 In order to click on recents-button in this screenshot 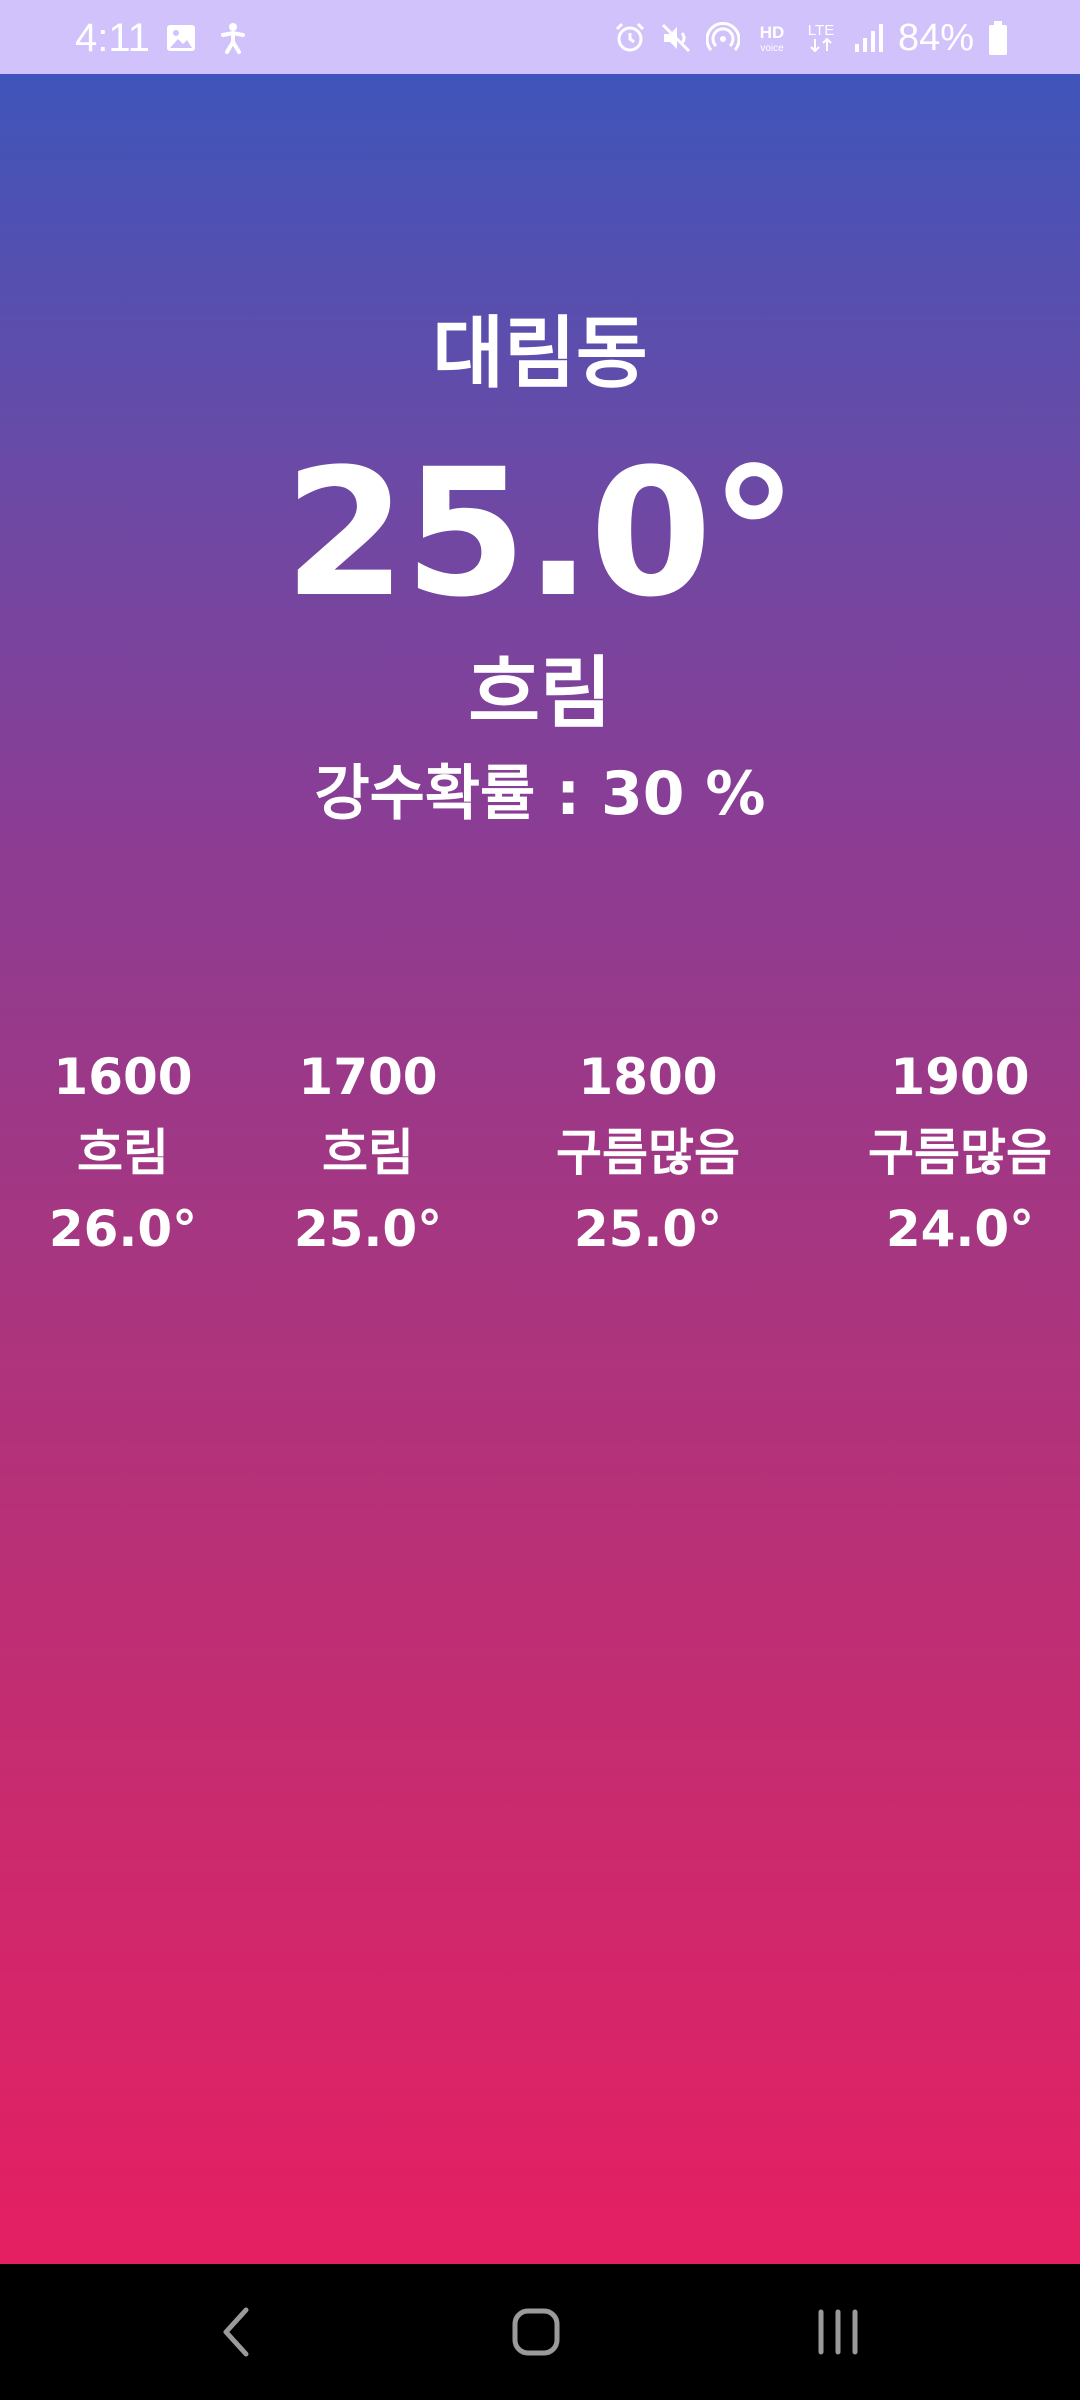, I will do `click(838, 2332)`.